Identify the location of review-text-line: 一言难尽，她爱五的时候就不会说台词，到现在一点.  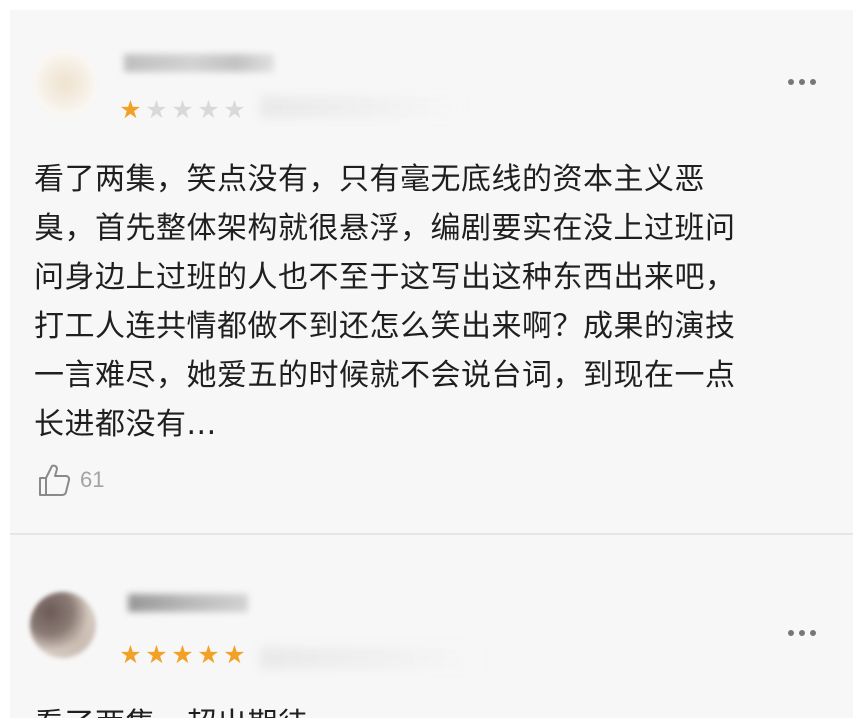
(385, 375).